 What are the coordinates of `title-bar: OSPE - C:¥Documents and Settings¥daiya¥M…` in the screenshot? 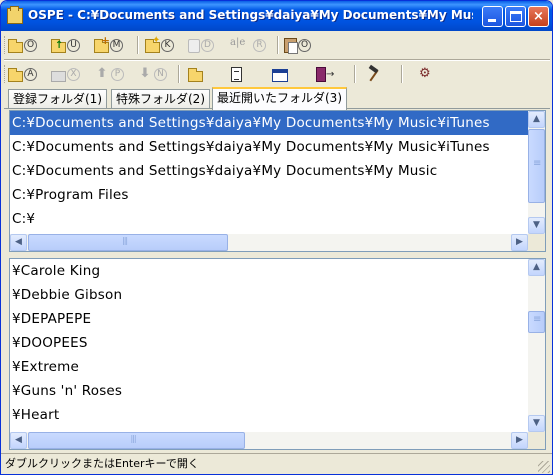 It's located at (276, 16).